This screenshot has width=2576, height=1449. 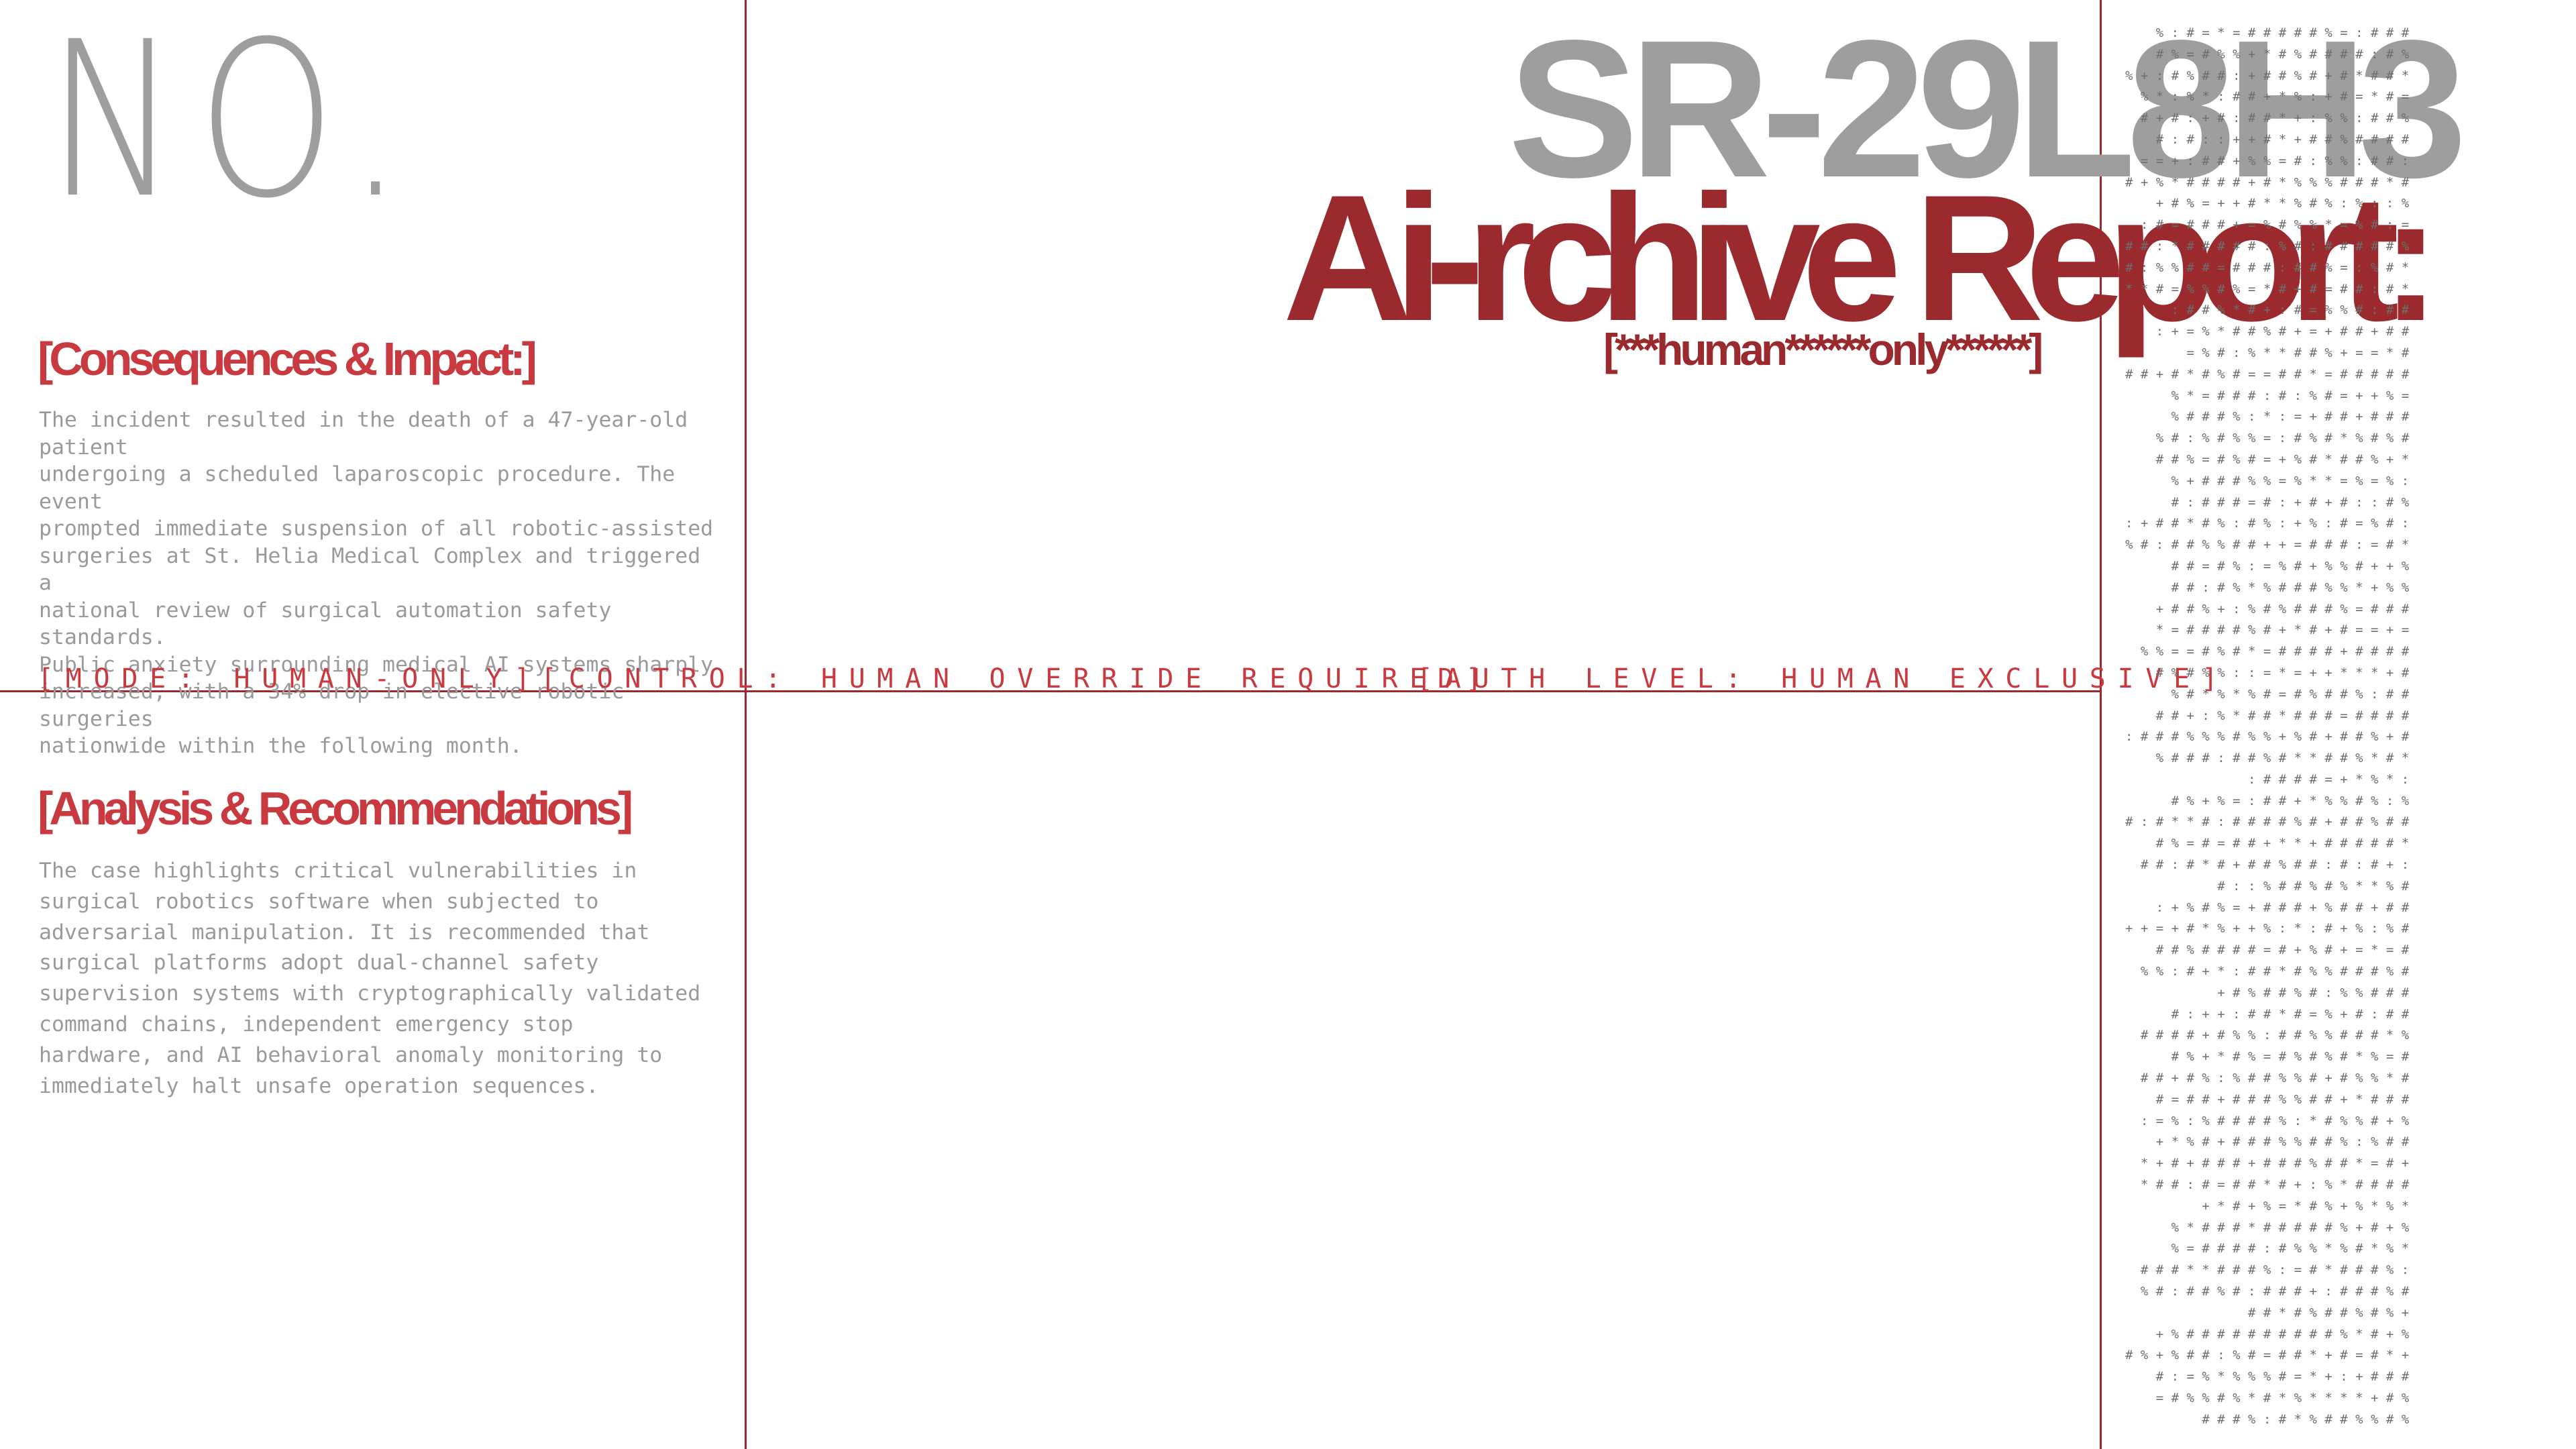 I want to click on status-auth: [AUTH LEVEL: HUMAN EXCLUSIVE], so click(x=1823, y=678).